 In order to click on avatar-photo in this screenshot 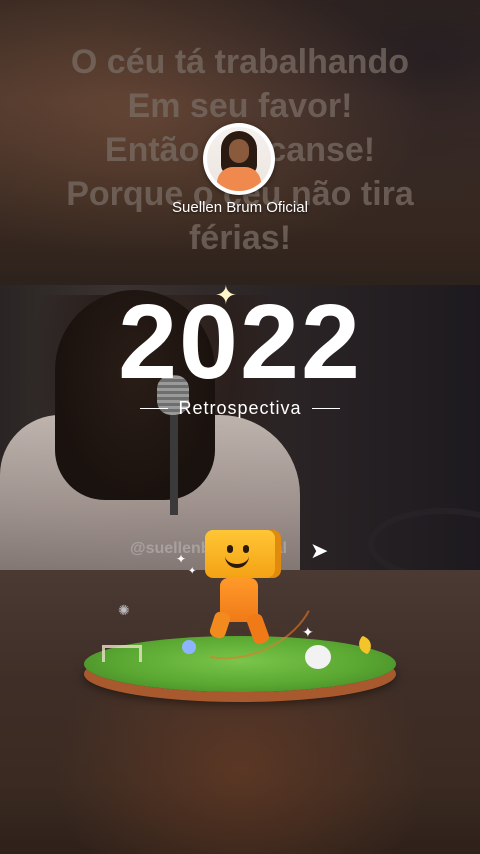, I will do `click(239, 159)`.